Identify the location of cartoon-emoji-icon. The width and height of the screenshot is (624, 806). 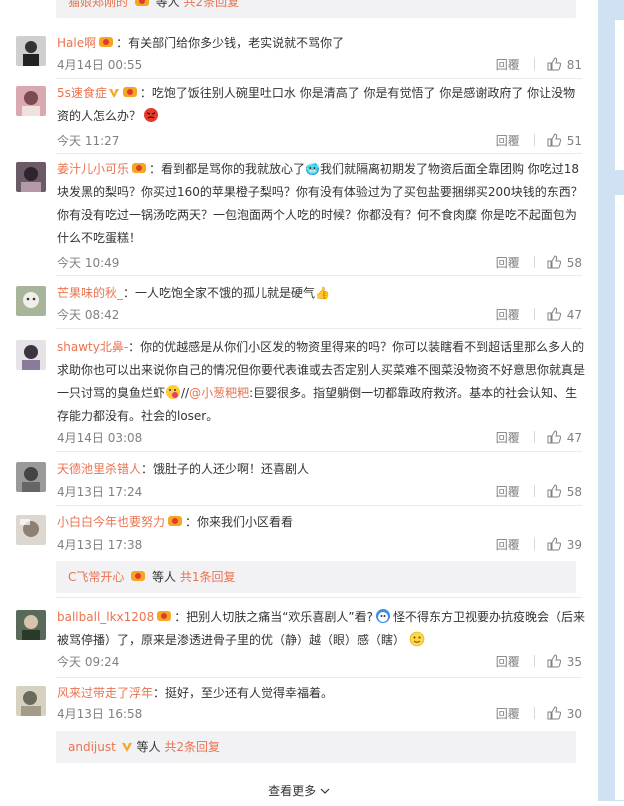
(383, 616).